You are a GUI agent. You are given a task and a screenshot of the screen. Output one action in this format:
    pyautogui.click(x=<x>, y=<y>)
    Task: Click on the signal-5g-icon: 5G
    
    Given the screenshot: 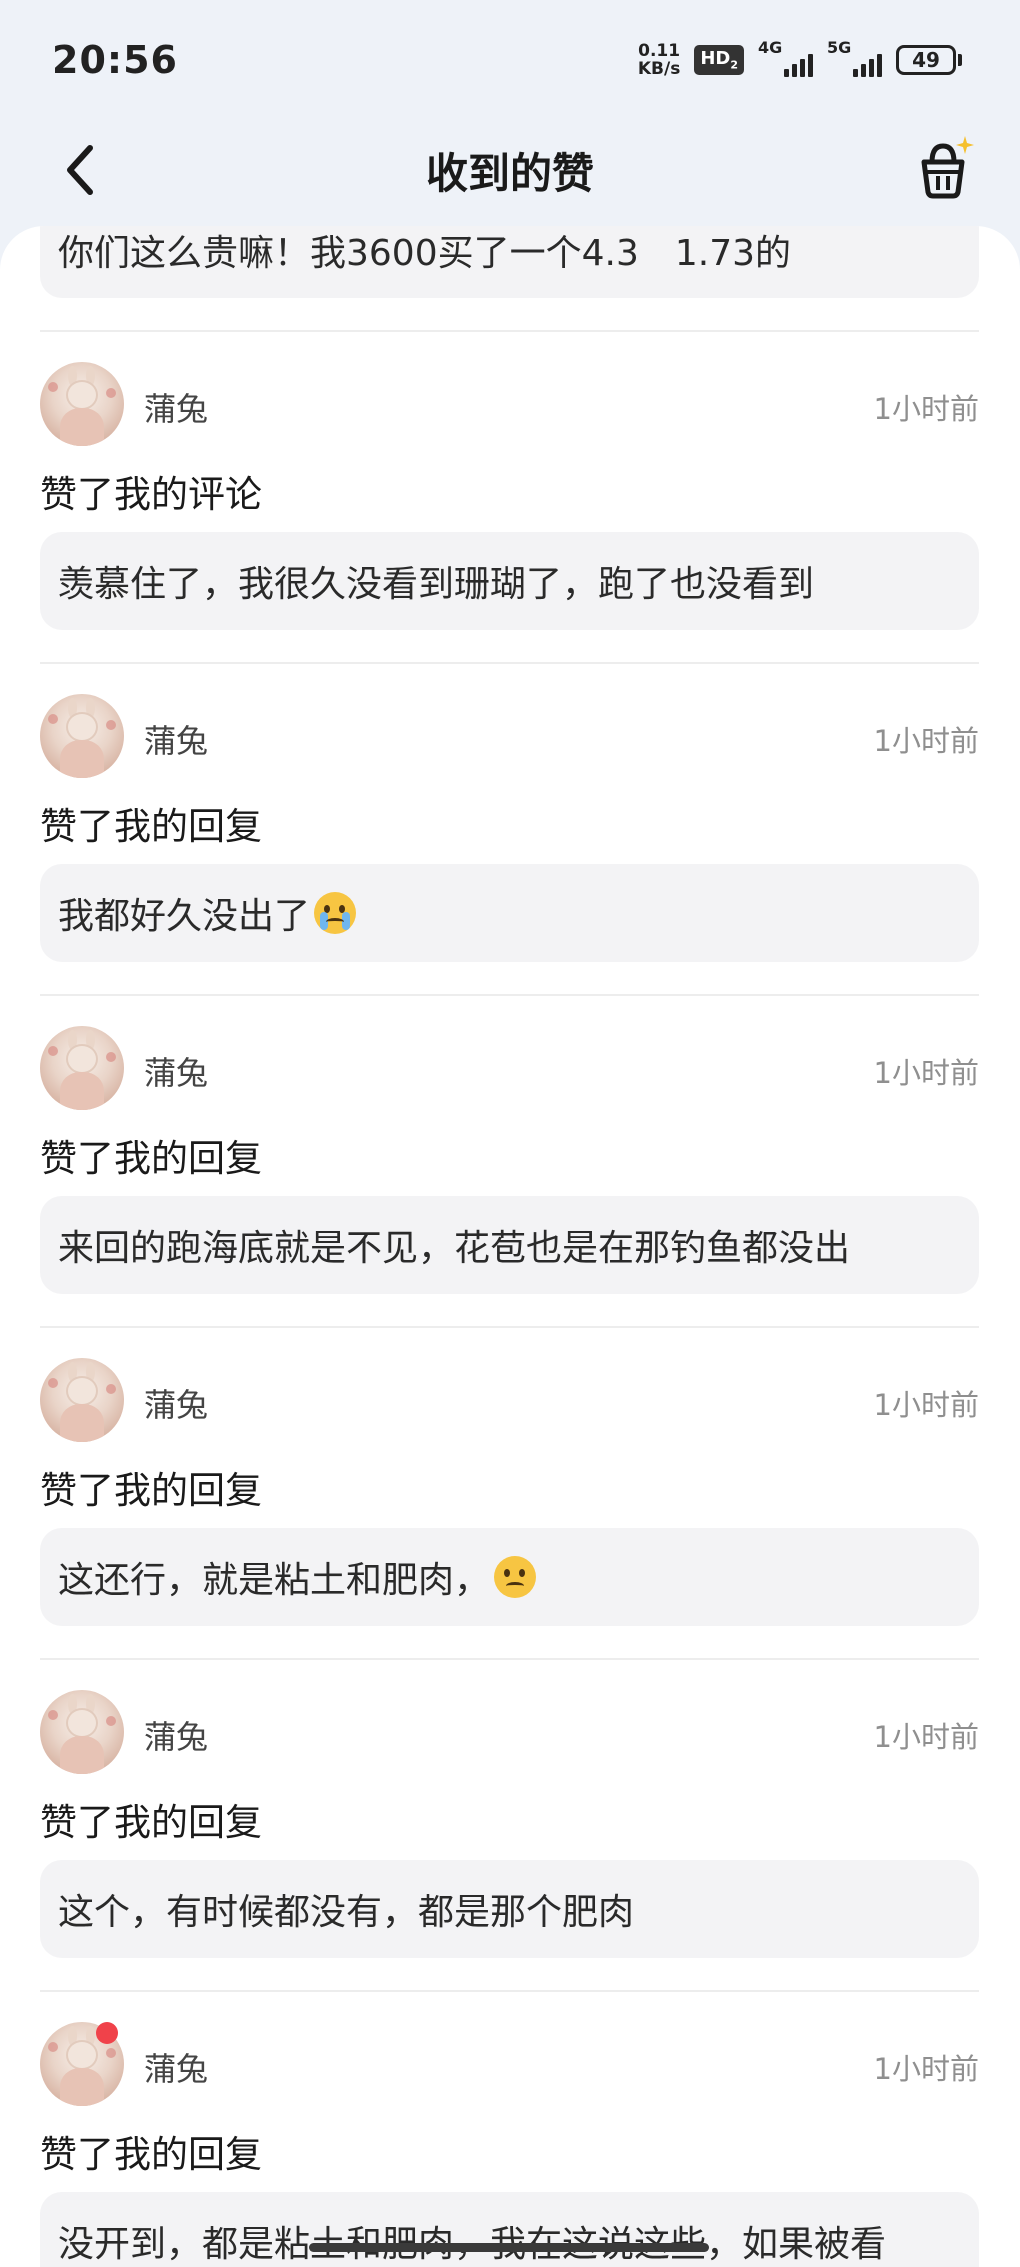 What is the action you would take?
    pyautogui.click(x=854, y=57)
    